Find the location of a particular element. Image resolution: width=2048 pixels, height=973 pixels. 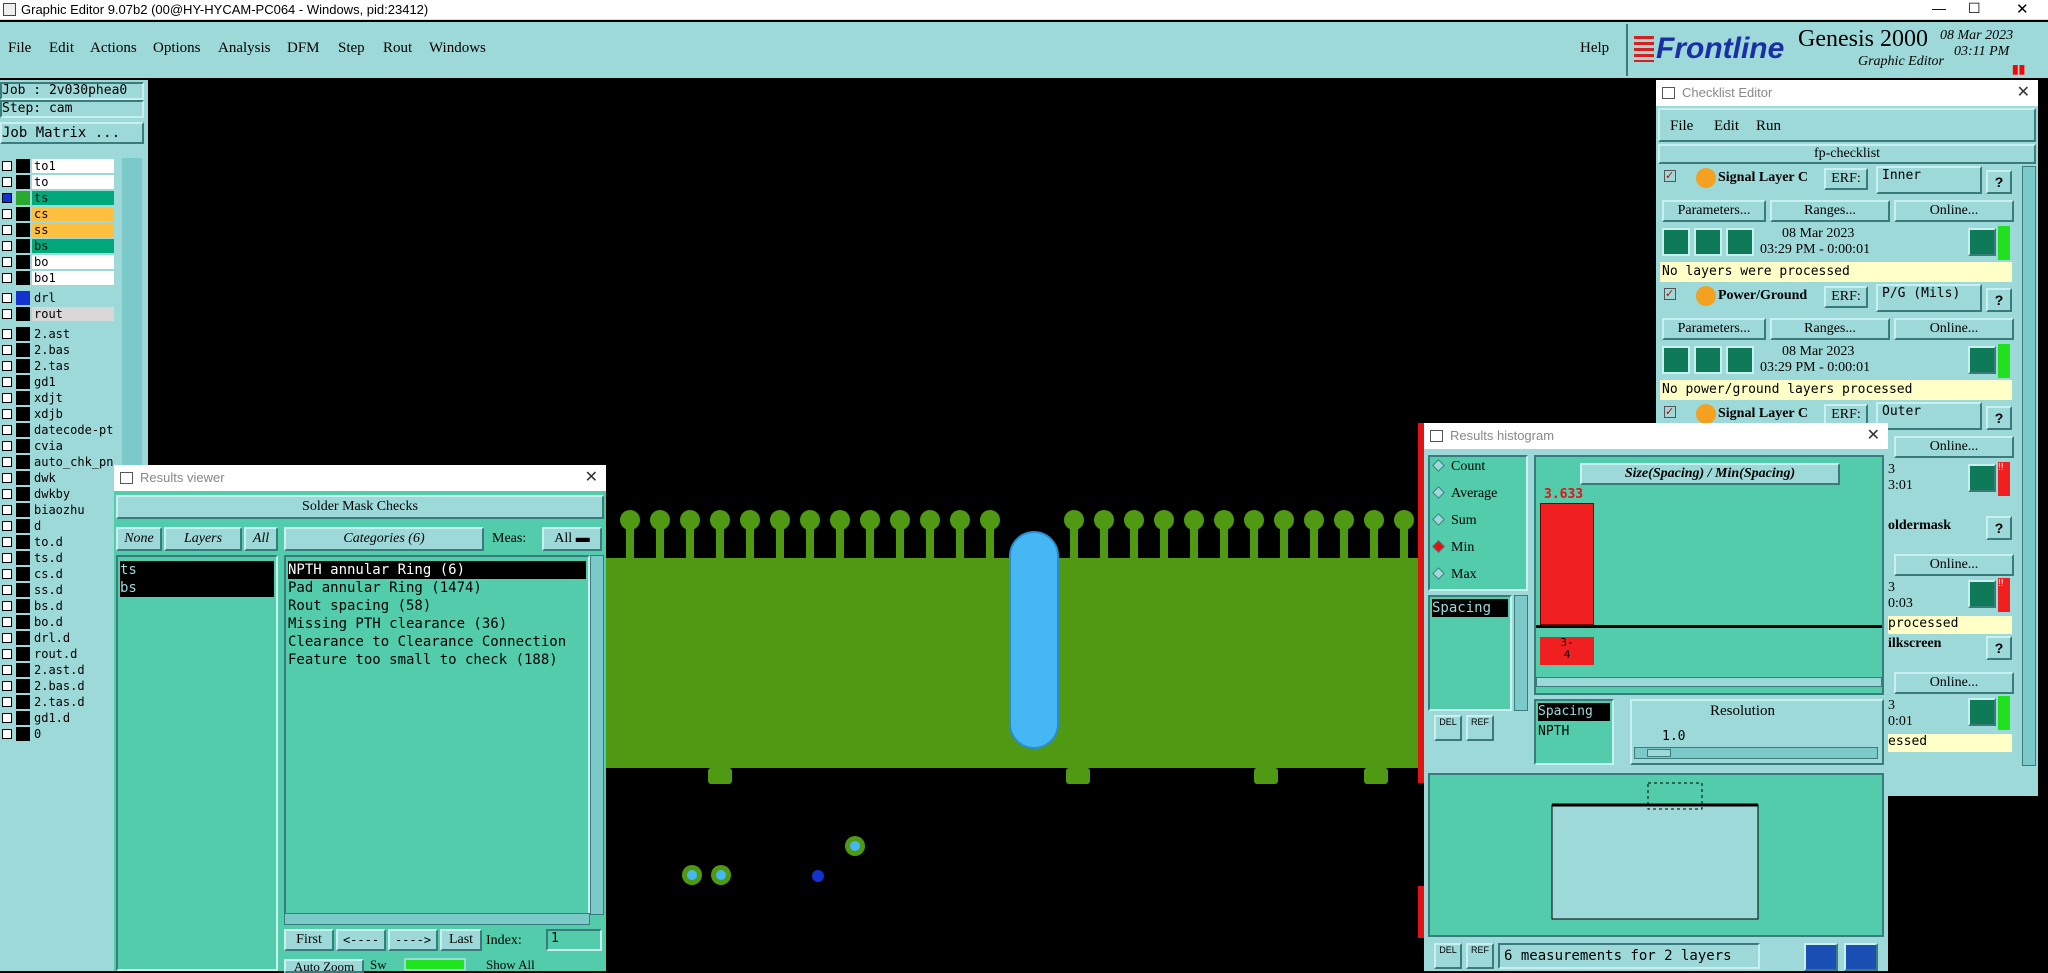

checklist-scrollbar is located at coordinates (2029, 466).